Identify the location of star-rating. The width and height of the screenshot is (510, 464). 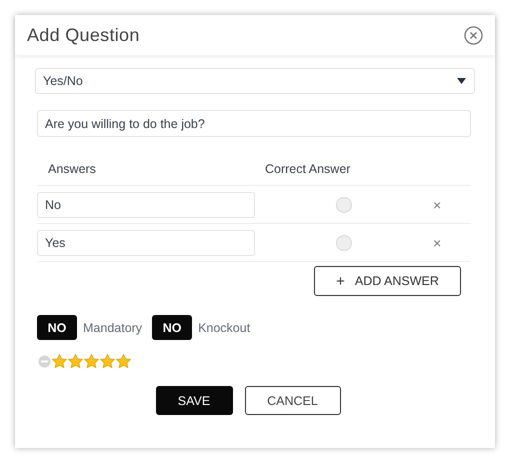
(91, 361).